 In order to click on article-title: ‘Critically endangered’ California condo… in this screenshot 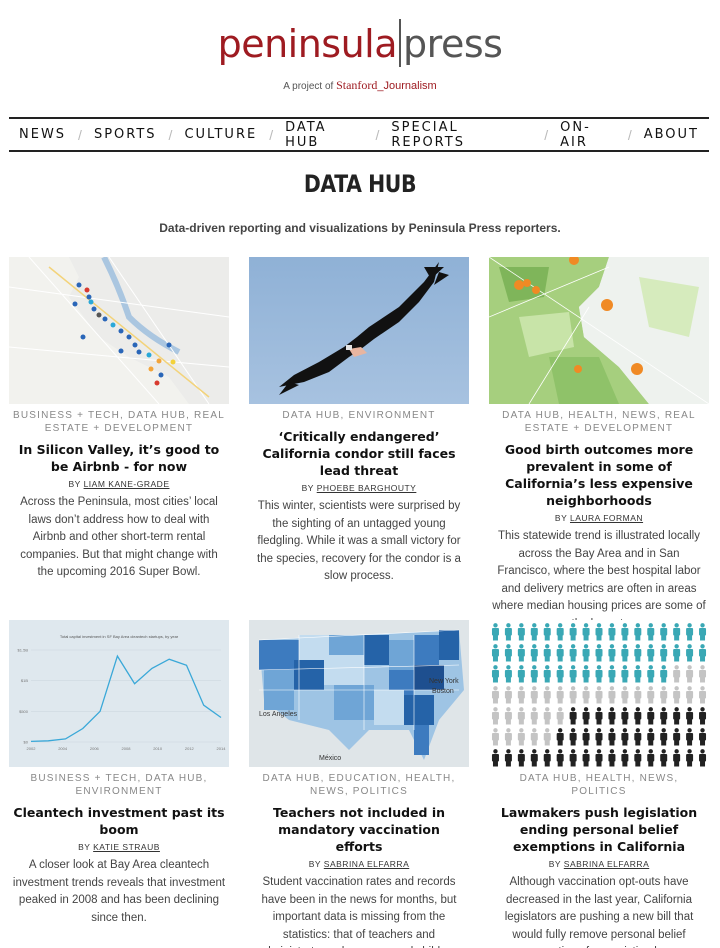, I will do `click(359, 453)`.